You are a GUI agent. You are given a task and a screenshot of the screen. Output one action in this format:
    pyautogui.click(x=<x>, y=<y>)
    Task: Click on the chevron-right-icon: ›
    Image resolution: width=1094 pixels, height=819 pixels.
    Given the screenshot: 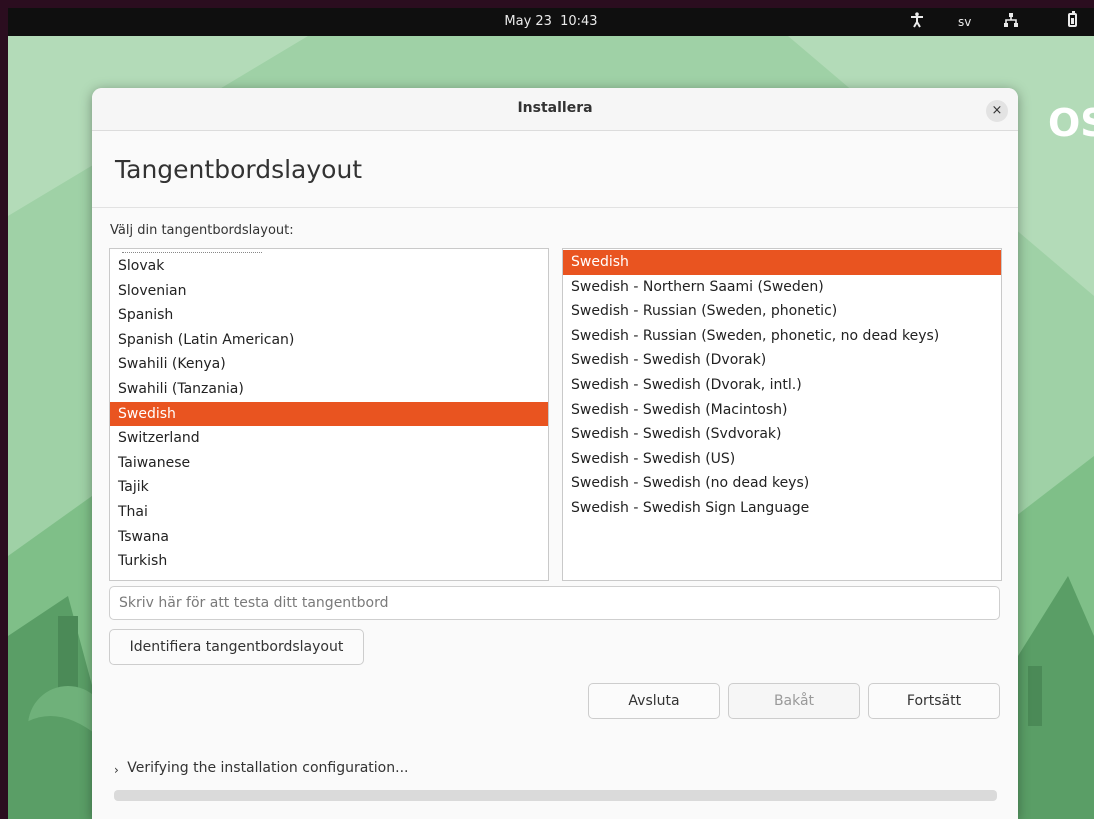 What is the action you would take?
    pyautogui.click(x=116, y=770)
    